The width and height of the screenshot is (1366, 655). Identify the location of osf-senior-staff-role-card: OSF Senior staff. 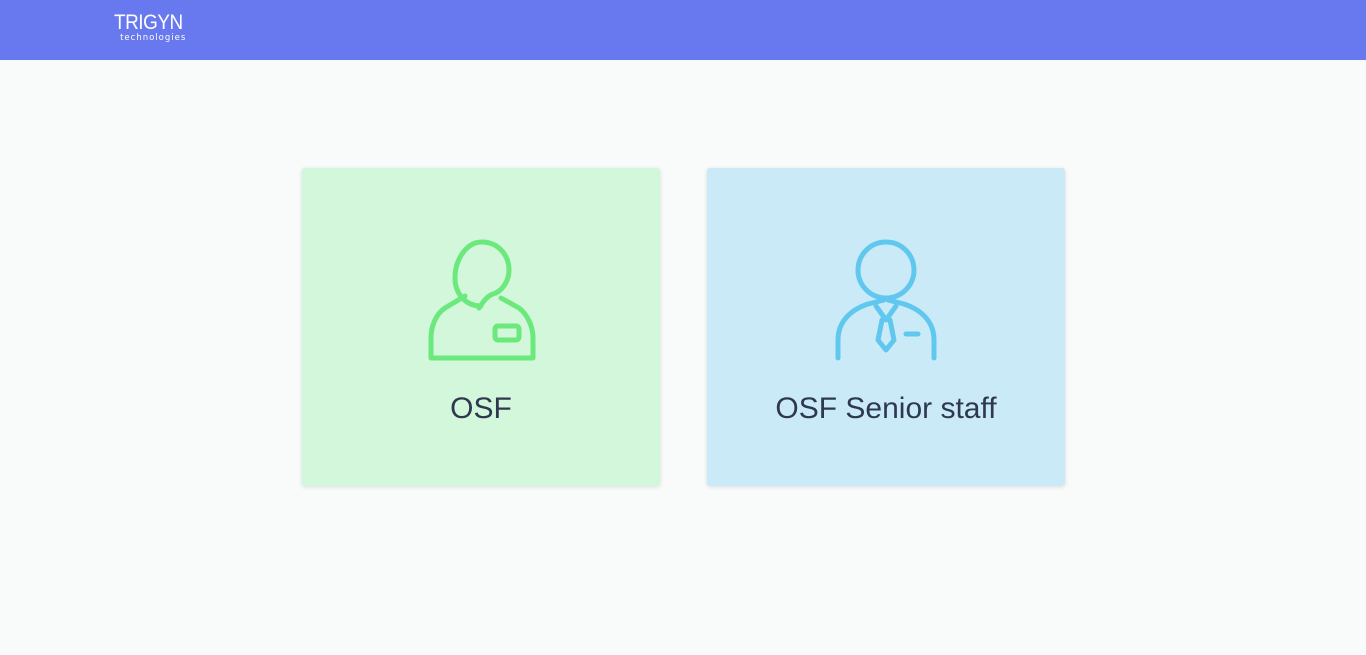
(886, 327).